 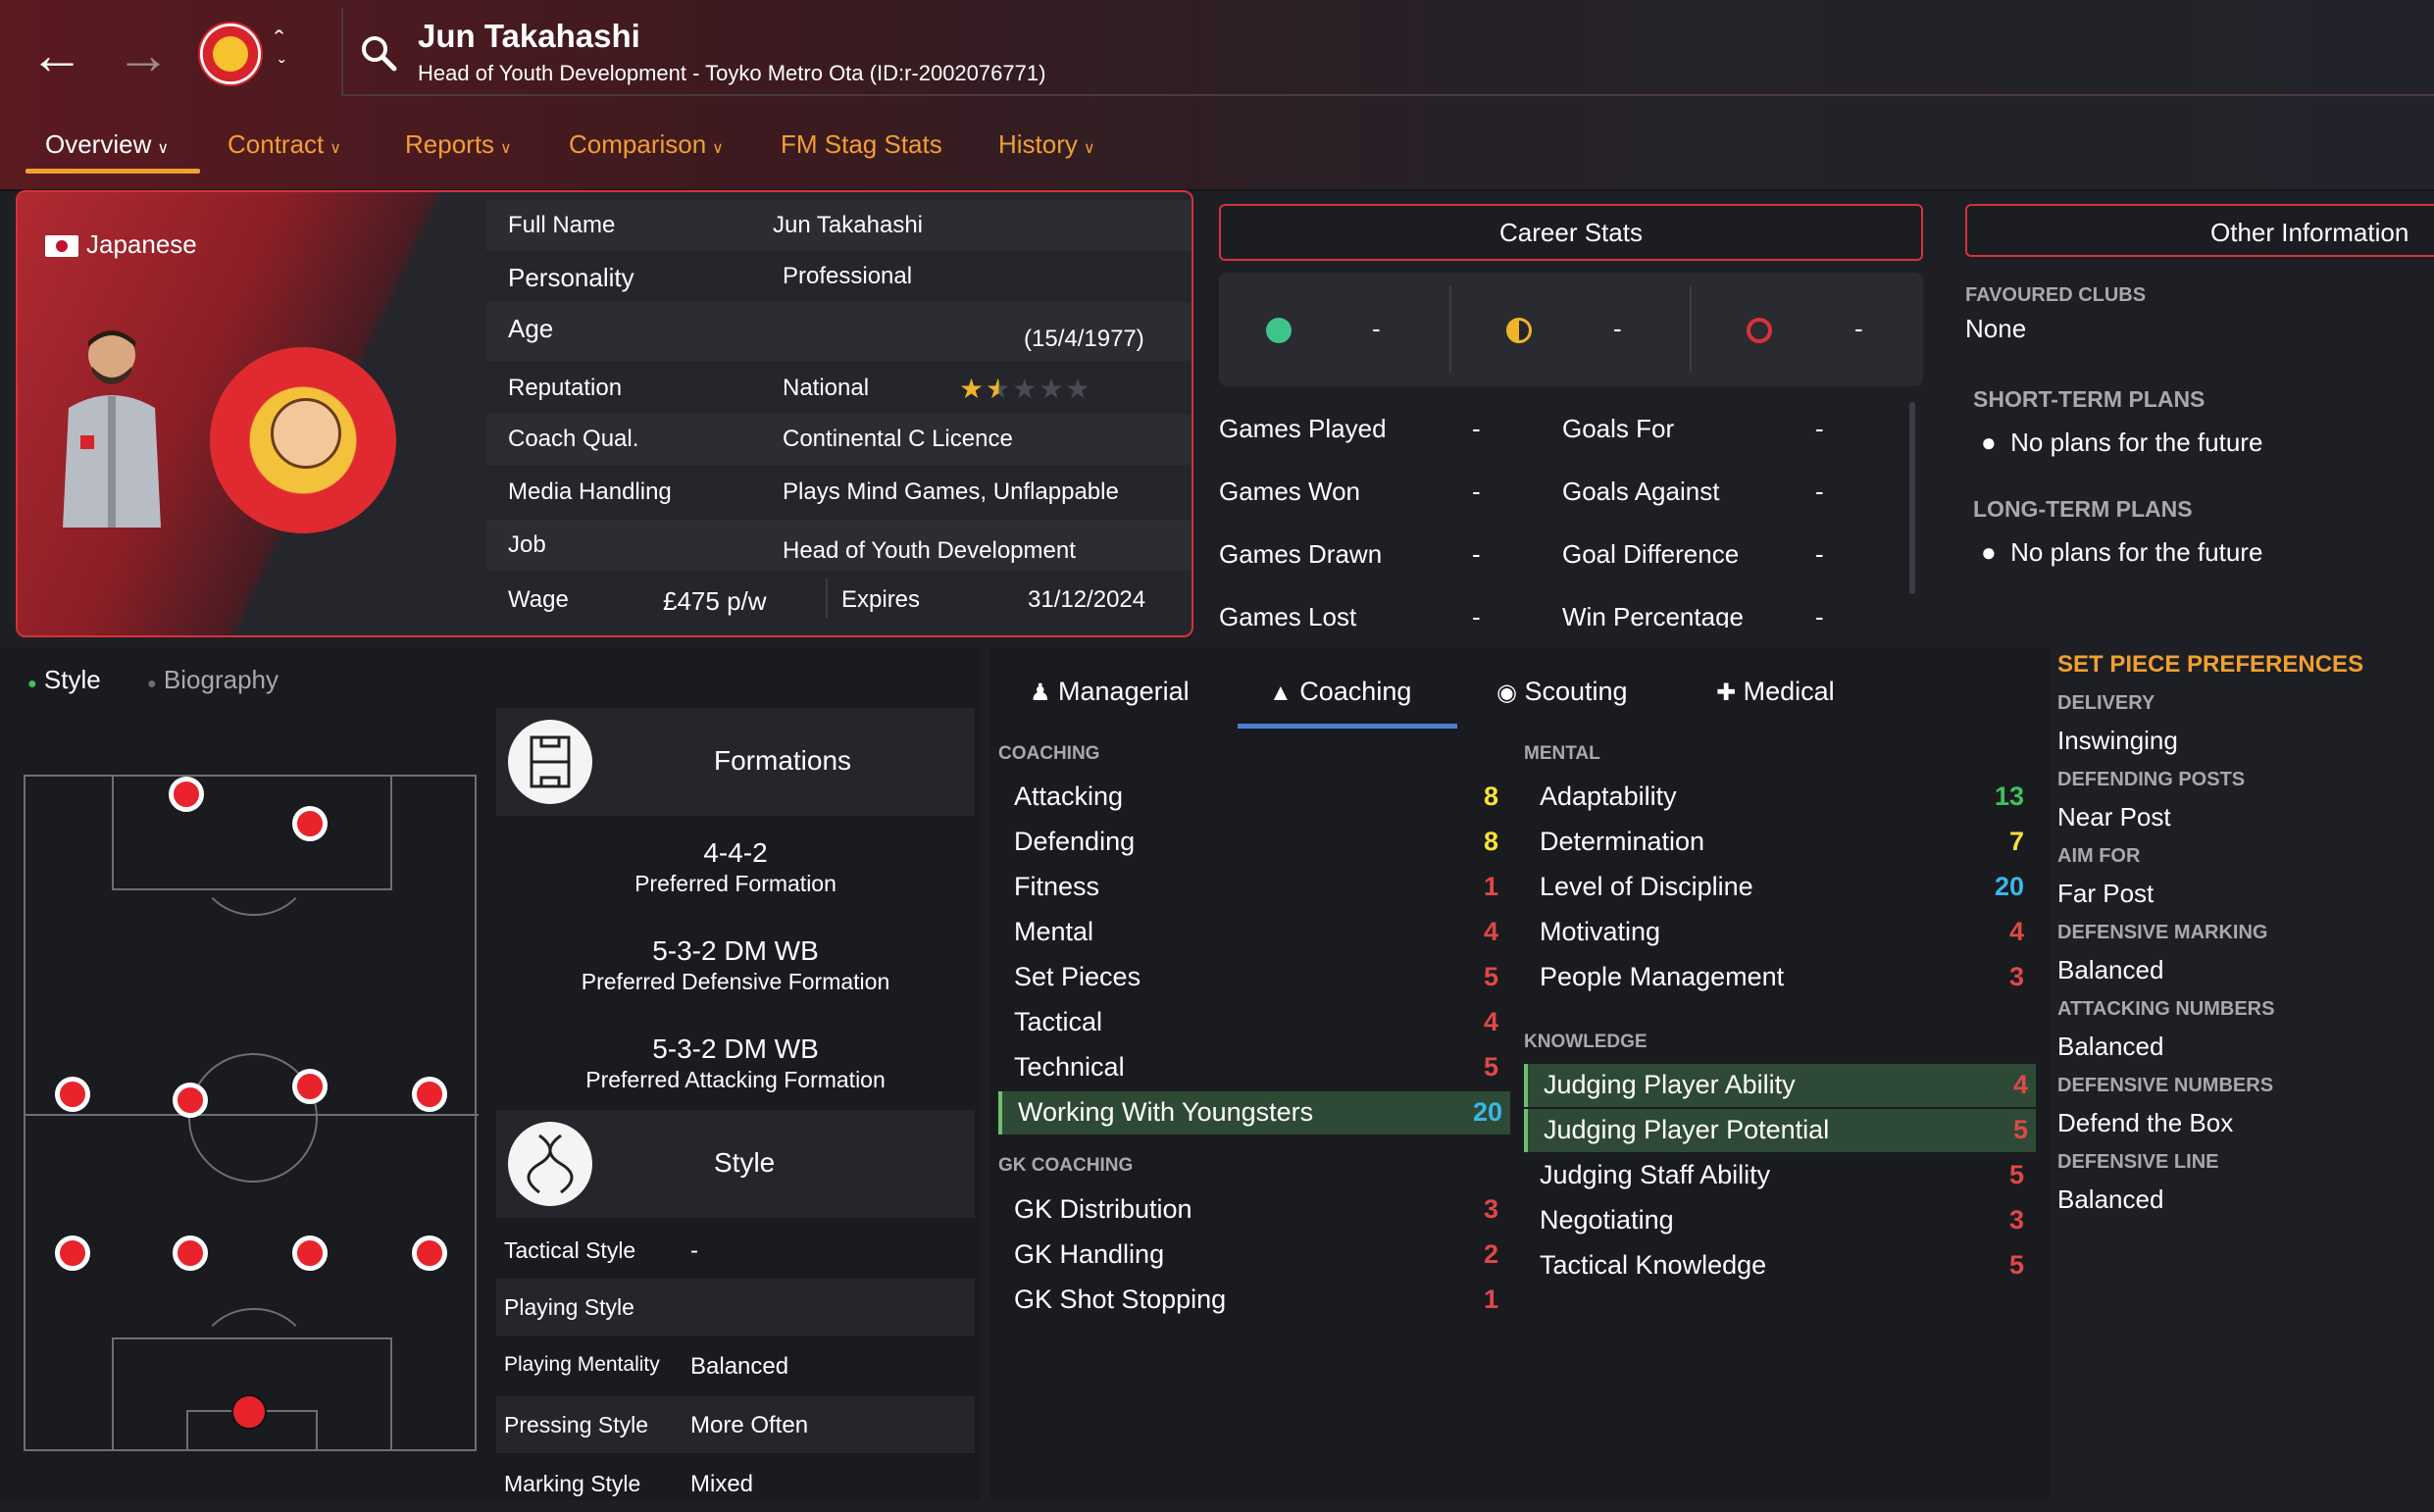 I want to click on row-job: Job Head of Youth Development, so click(x=838, y=545).